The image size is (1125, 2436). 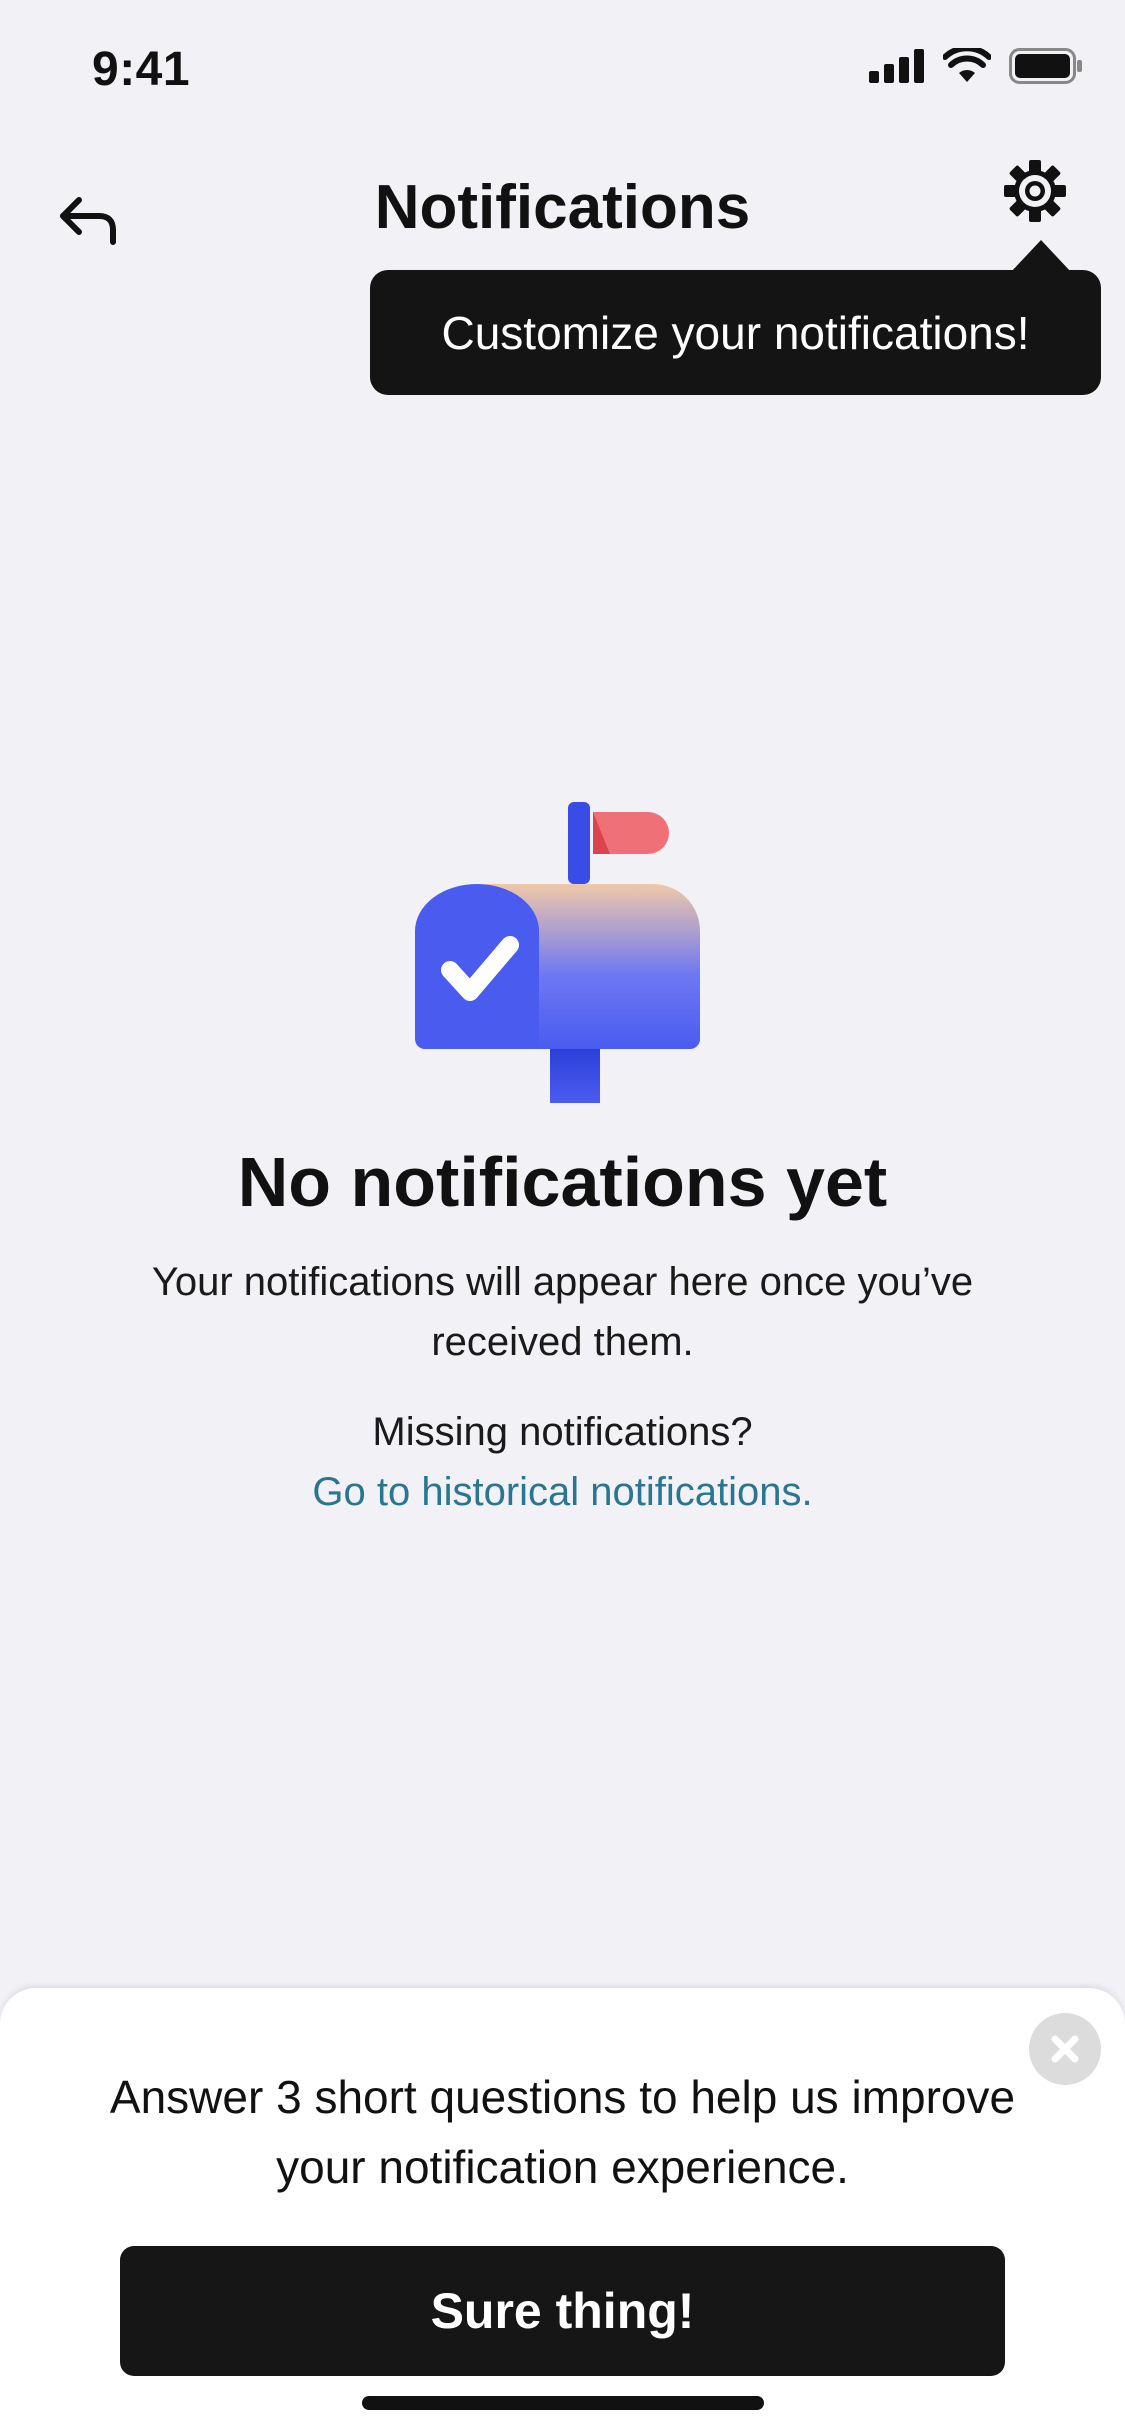 I want to click on empty-state-title: No notifications yet, so click(x=562, y=1182).